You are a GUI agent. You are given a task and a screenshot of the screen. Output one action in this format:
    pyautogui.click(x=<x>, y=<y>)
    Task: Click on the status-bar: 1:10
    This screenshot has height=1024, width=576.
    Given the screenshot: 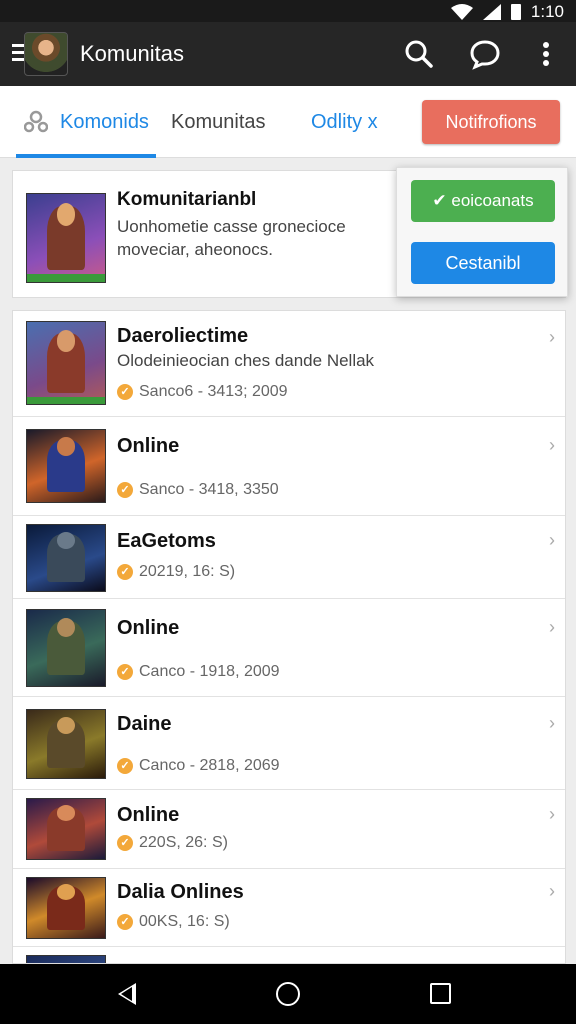 What is the action you would take?
    pyautogui.click(x=288, y=11)
    